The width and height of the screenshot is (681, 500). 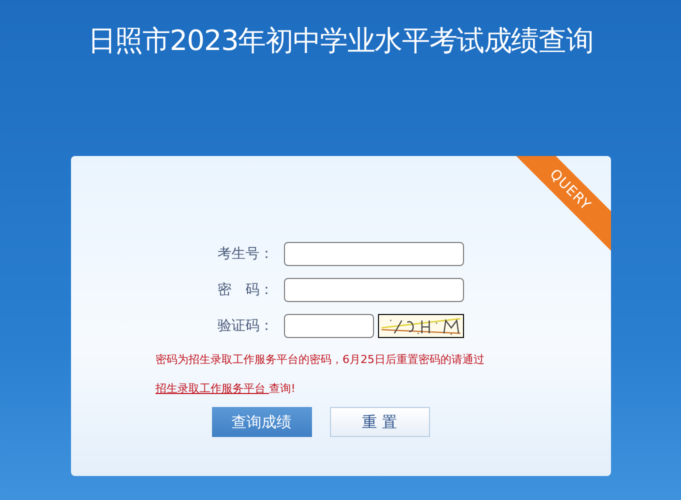 What do you see at coordinates (341, 41) in the screenshot?
I see `page-title: 日照市2023年初中学业水平考试成绩查询` at bounding box center [341, 41].